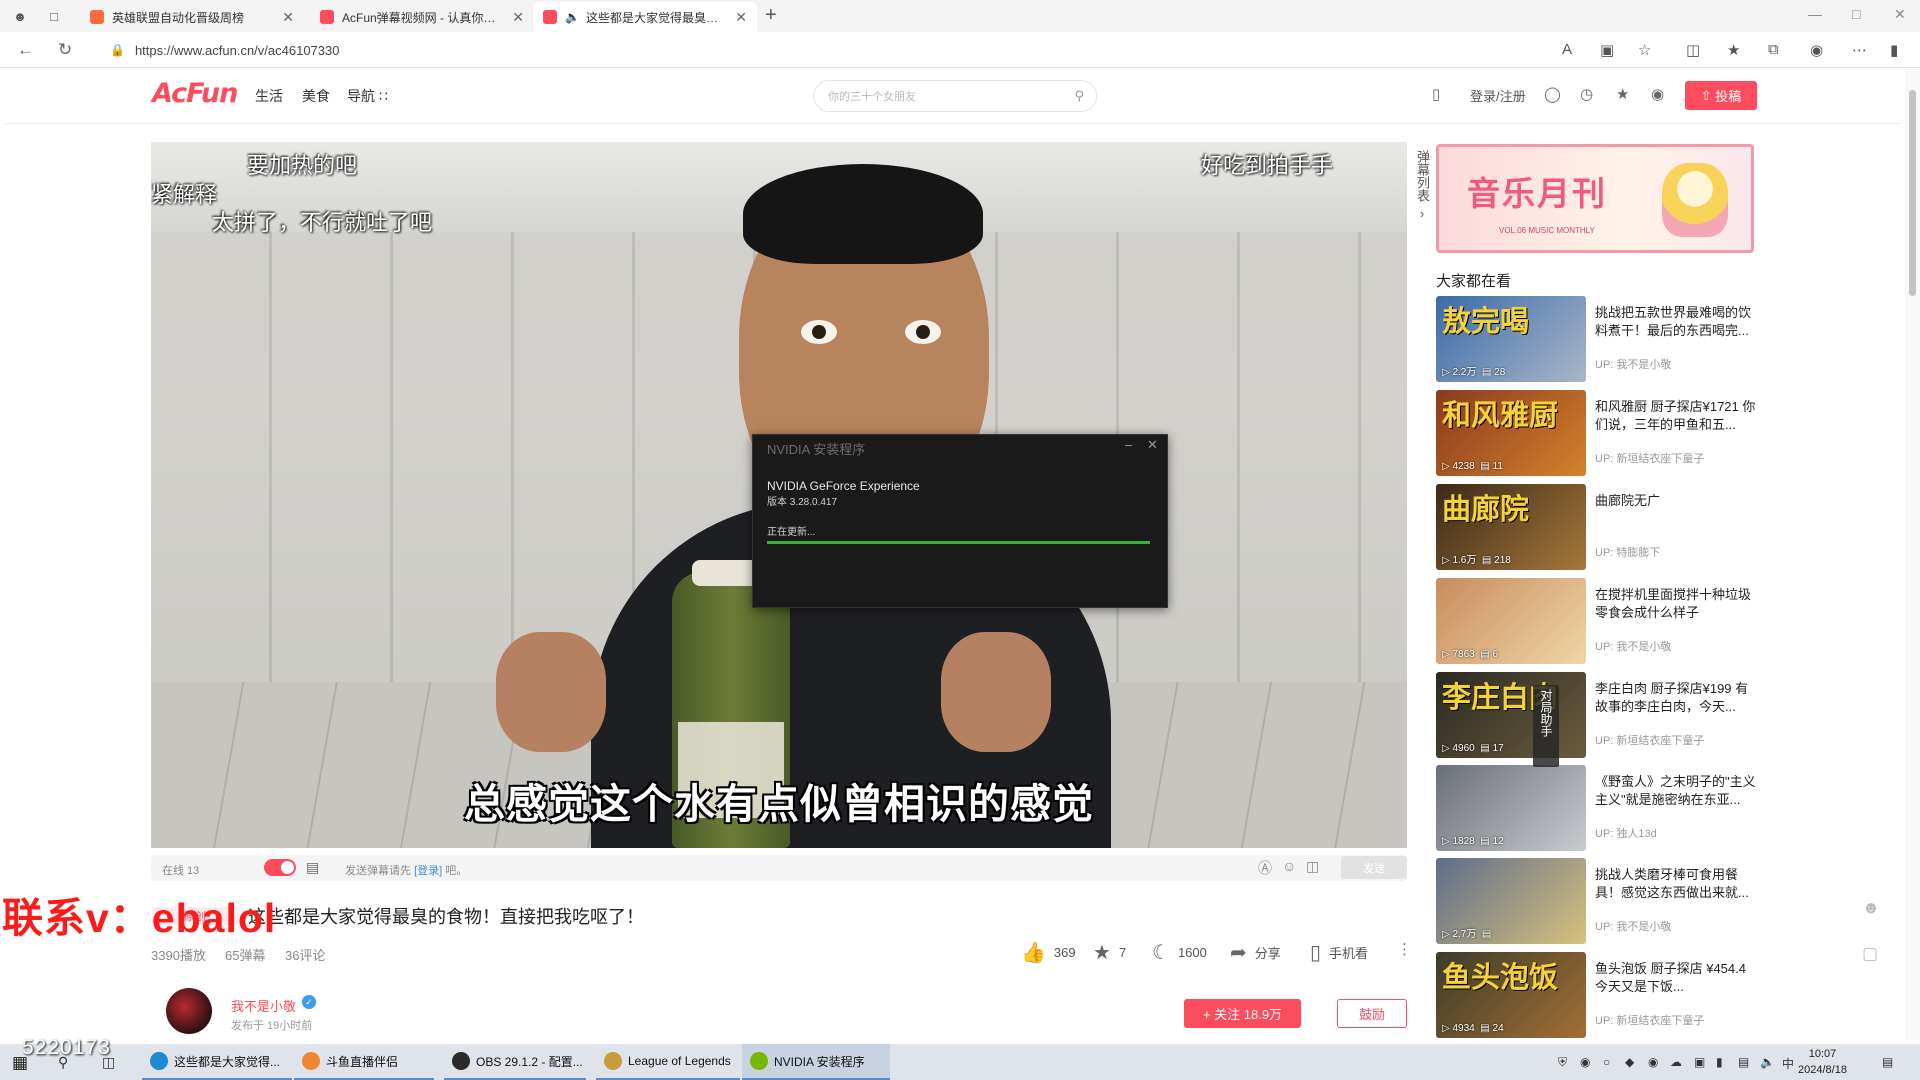 The height and width of the screenshot is (1080, 1920). What do you see at coordinates (1255, 952) in the screenshot?
I see `share-button: ➦ 分享` at bounding box center [1255, 952].